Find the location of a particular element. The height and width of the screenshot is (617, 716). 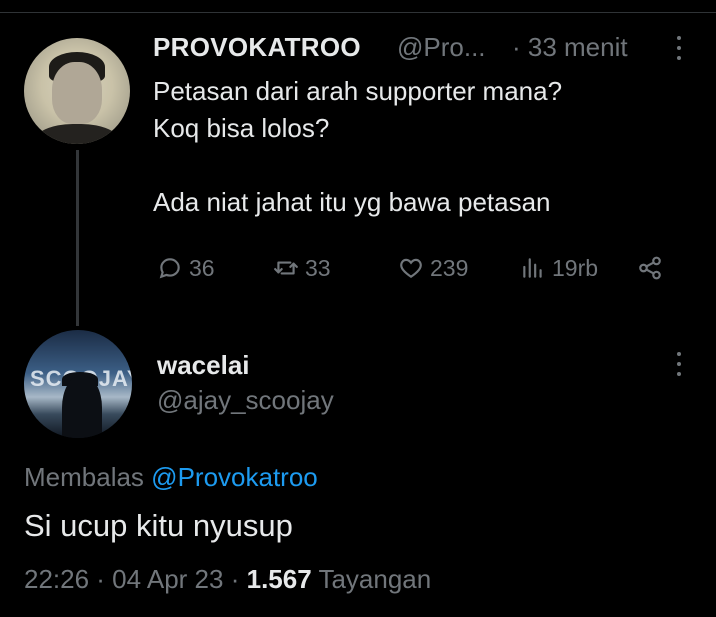

tweet-time: · 33 menit is located at coordinates (570, 47).